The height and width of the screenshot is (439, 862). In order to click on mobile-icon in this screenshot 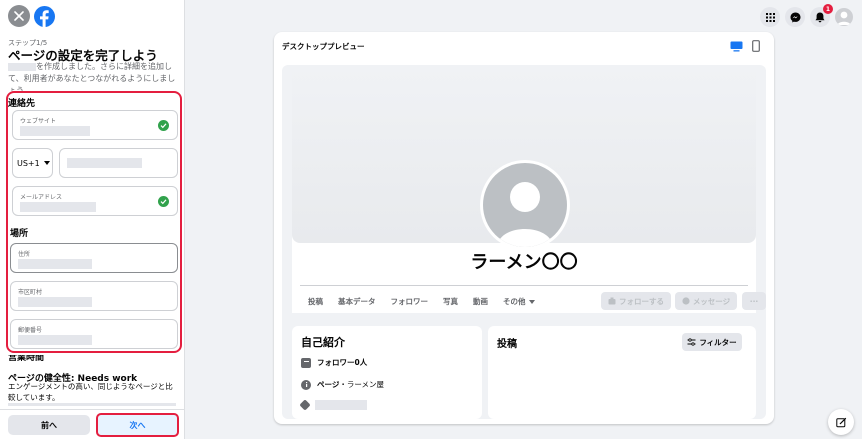, I will do `click(756, 46)`.